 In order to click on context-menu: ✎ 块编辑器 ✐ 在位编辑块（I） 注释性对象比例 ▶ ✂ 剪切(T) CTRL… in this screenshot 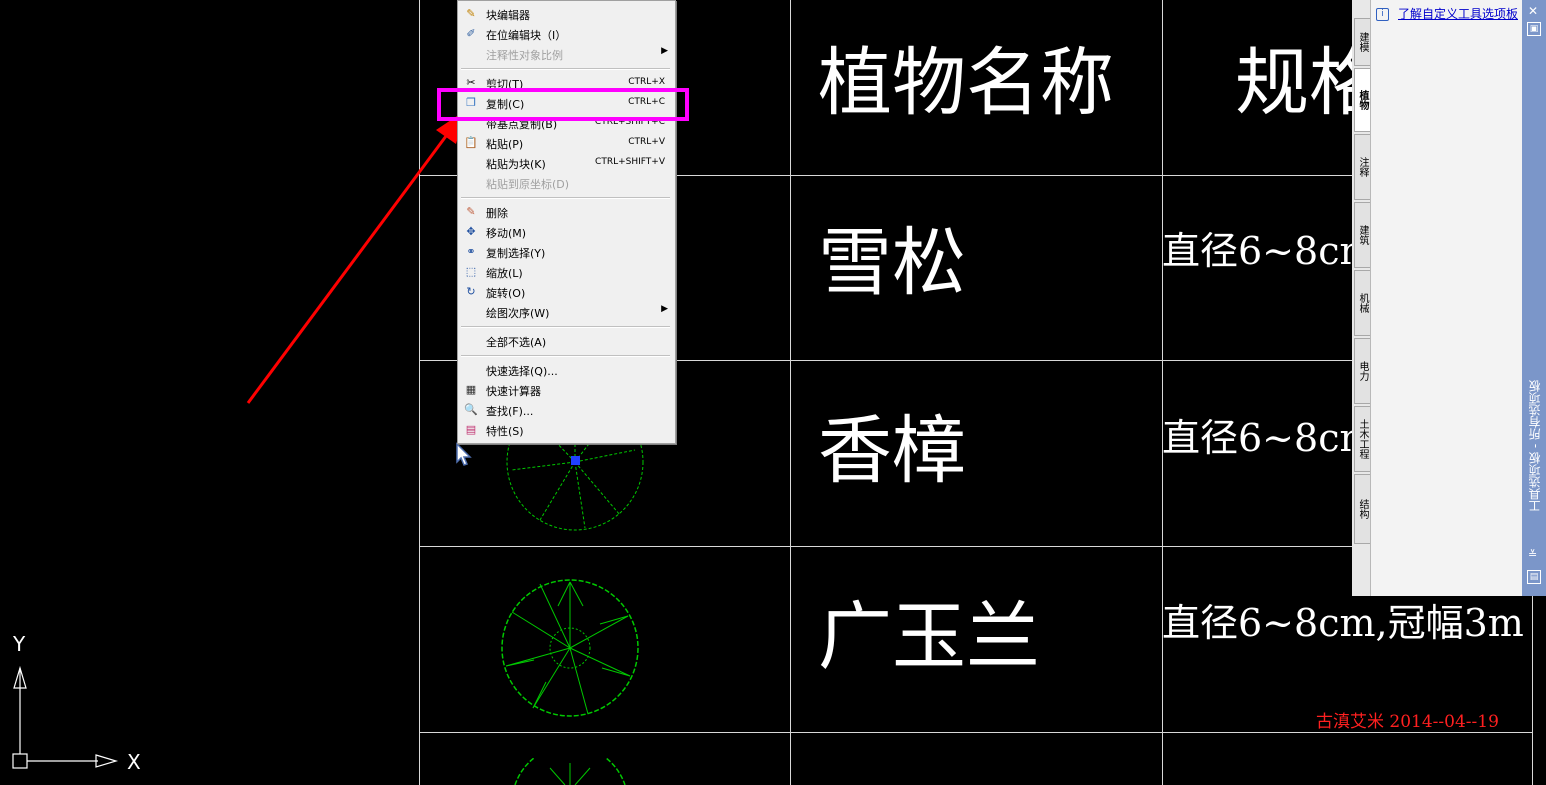, I will do `click(566, 222)`.